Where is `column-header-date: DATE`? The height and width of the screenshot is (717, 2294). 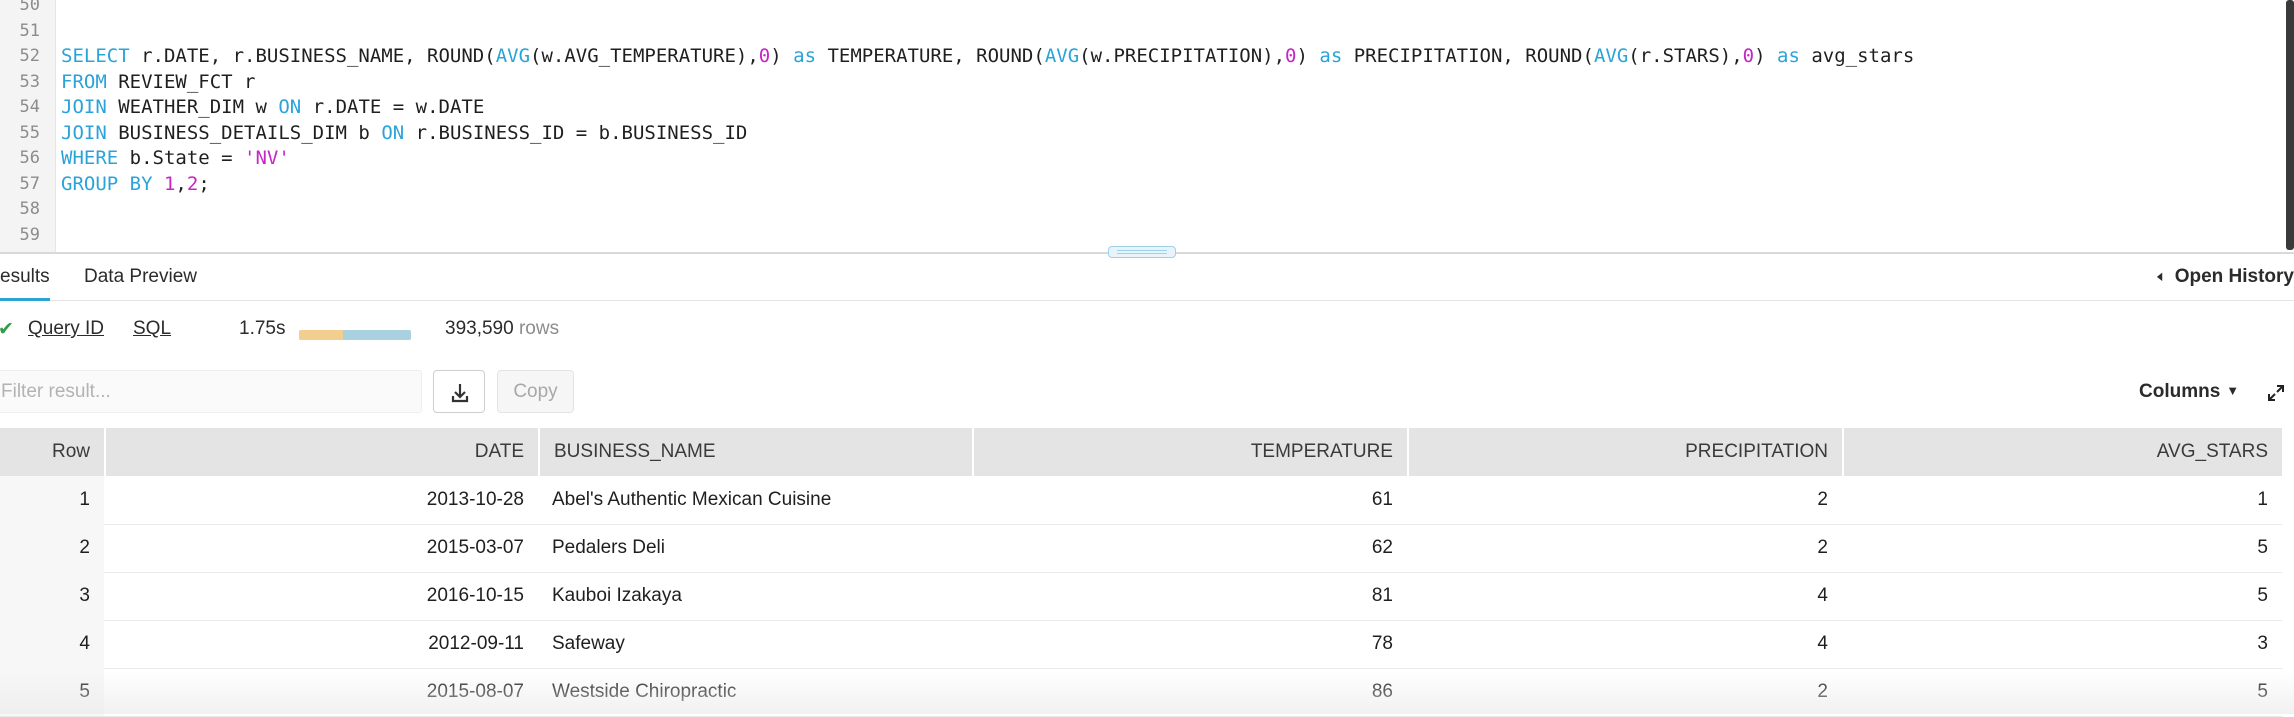
column-header-date: DATE is located at coordinates (321, 452).